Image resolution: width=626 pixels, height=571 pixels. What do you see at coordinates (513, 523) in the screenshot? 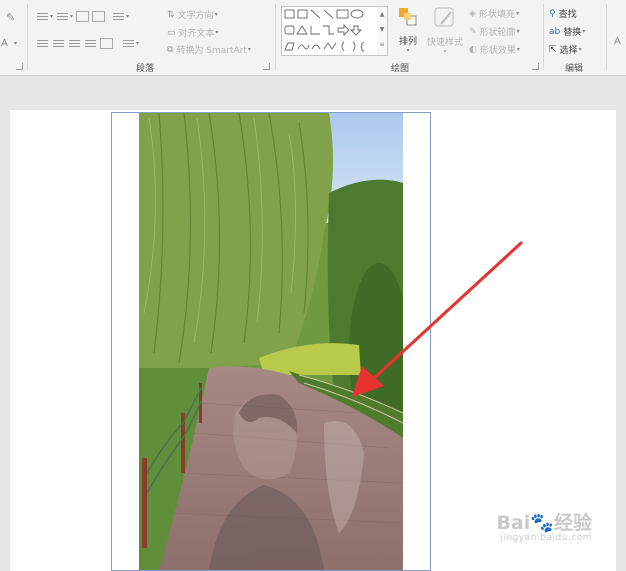
I see `watermark-brand: Bai` at bounding box center [513, 523].